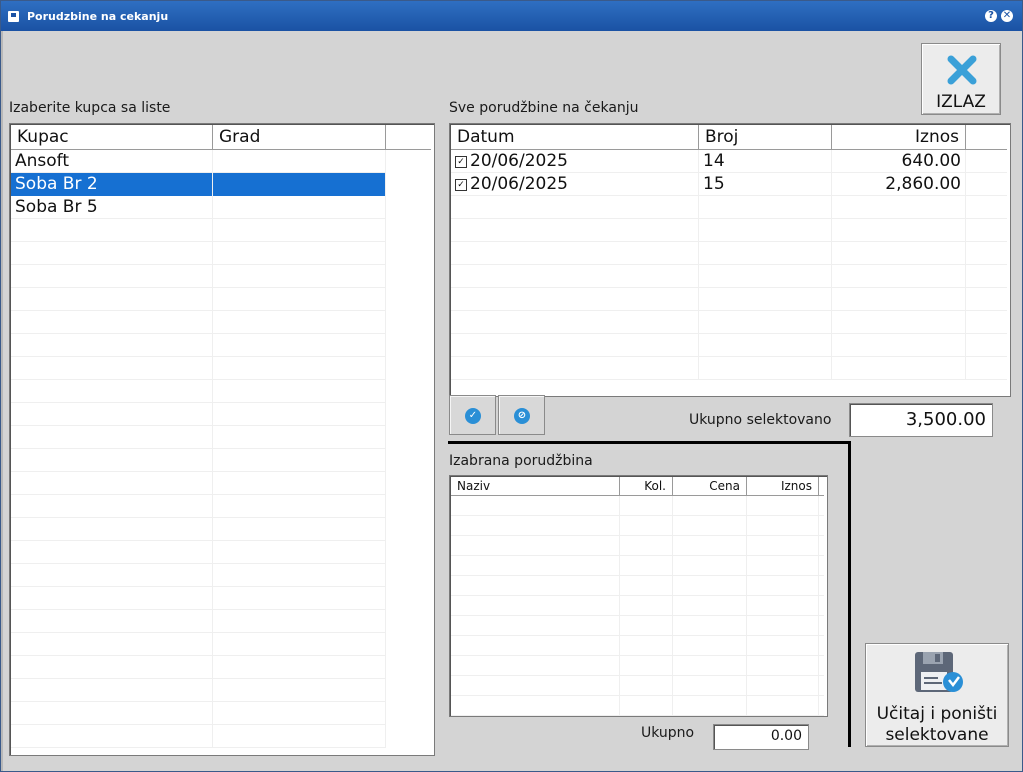 The image size is (1023, 772). What do you see at coordinates (991, 16) in the screenshot?
I see `help-icon: ?` at bounding box center [991, 16].